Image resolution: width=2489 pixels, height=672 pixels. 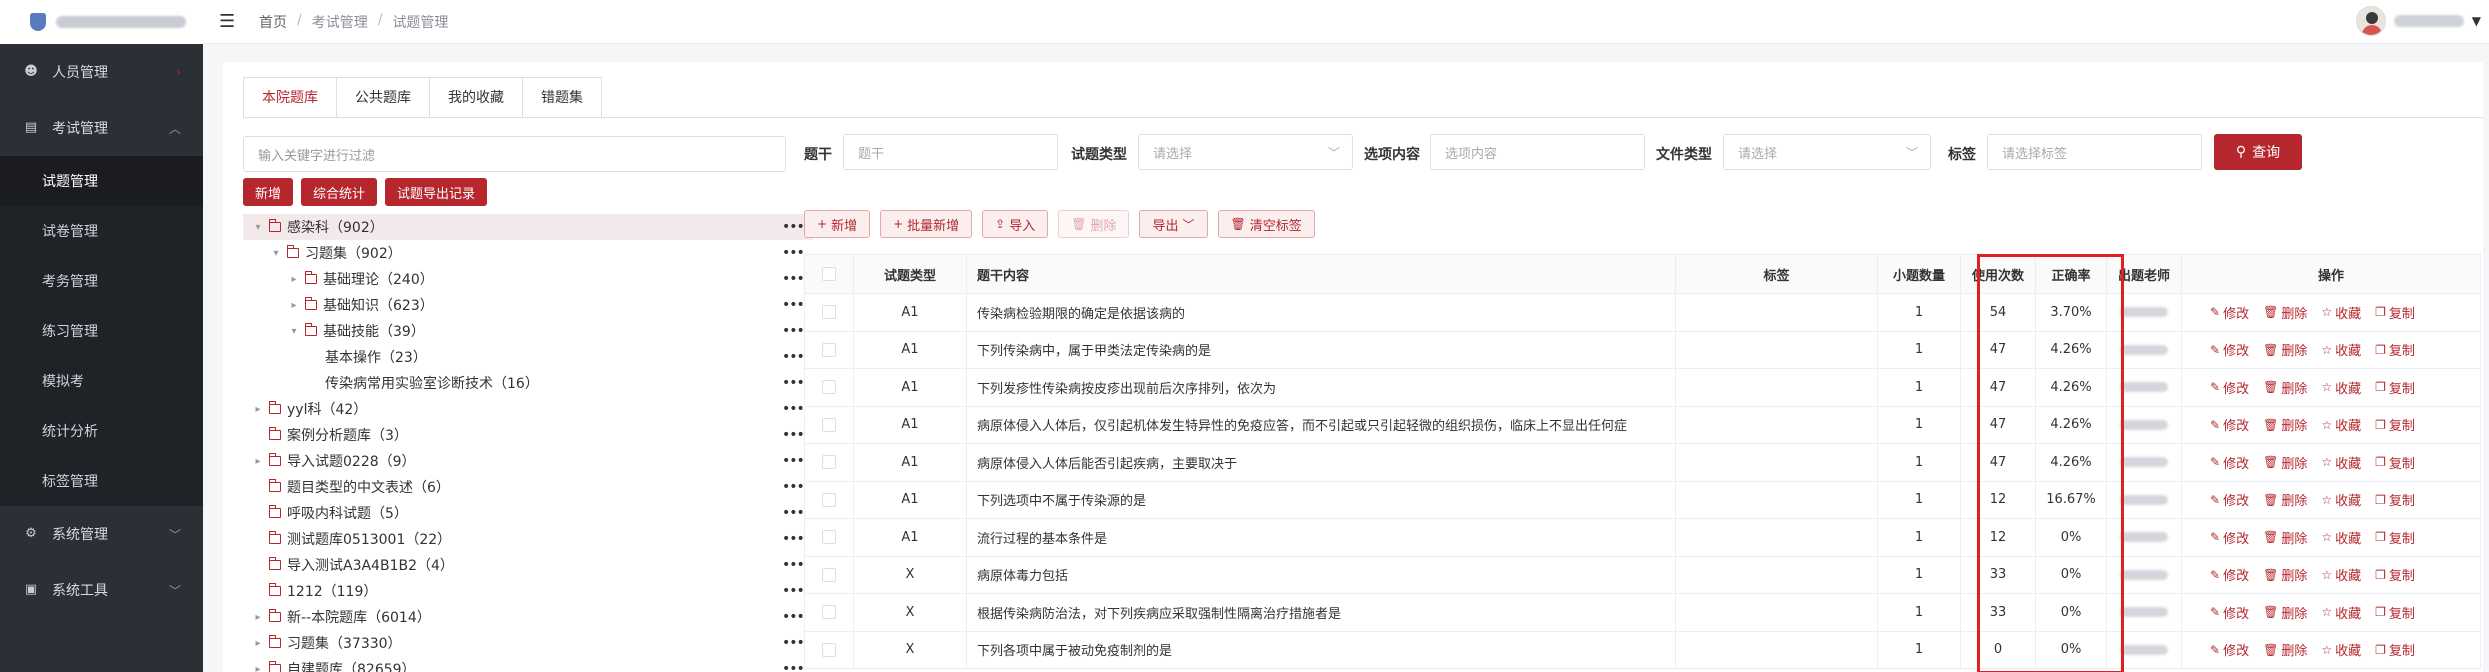 I want to click on breadcrumb-exam: 考试管理, so click(x=340, y=22).